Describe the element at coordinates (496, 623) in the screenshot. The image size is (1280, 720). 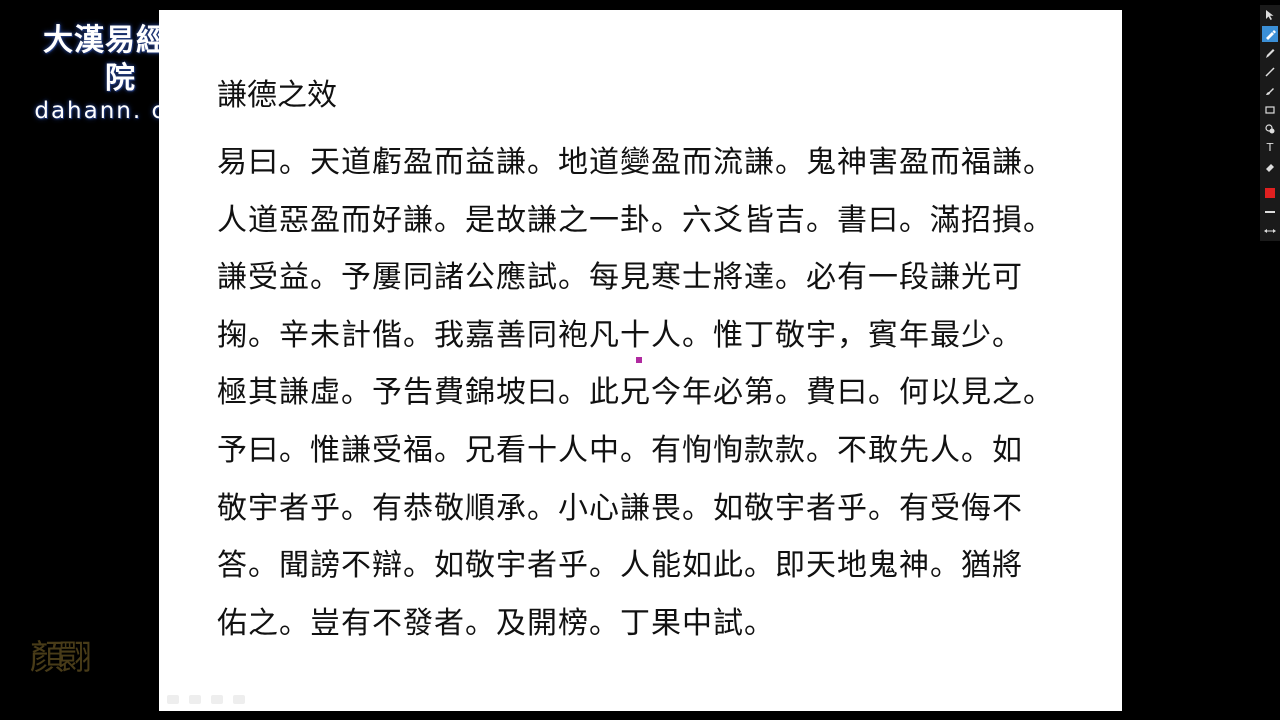
I see `text-line: 佑之。豈有不發者。及開榜。丁果中試。` at that location.